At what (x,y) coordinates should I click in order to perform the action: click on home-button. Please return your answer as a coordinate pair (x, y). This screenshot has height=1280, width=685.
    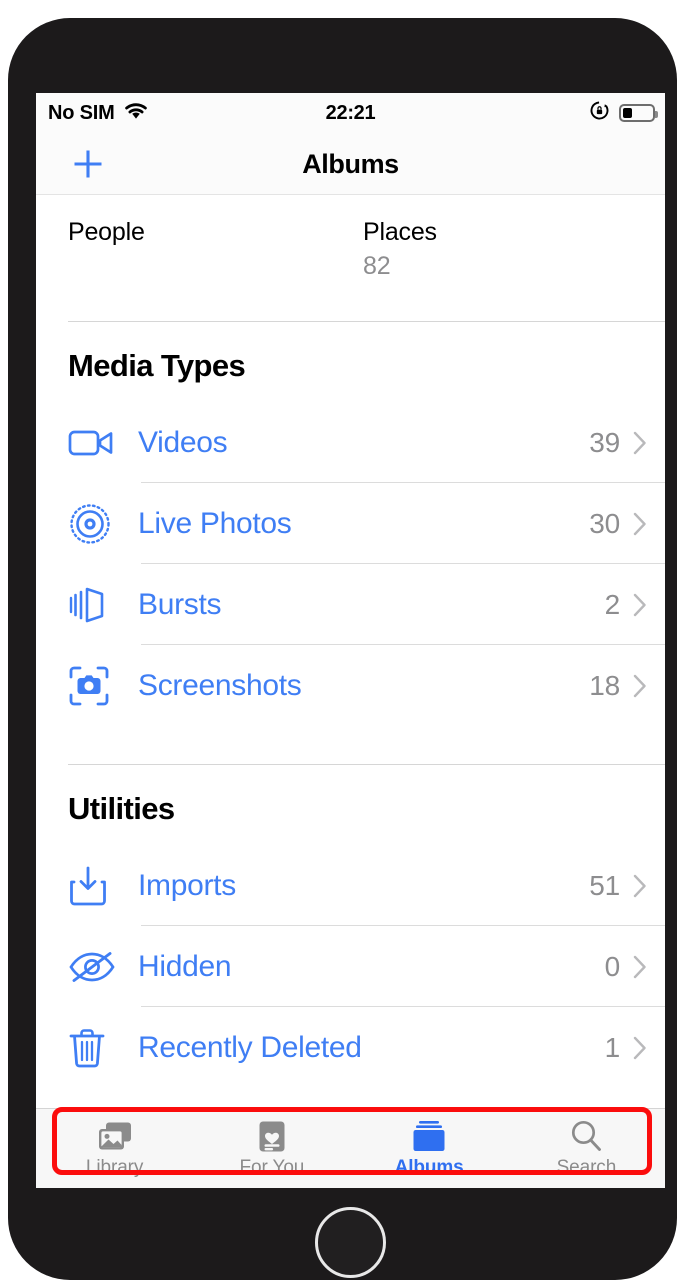
    Looking at the image, I should click on (350, 1242).